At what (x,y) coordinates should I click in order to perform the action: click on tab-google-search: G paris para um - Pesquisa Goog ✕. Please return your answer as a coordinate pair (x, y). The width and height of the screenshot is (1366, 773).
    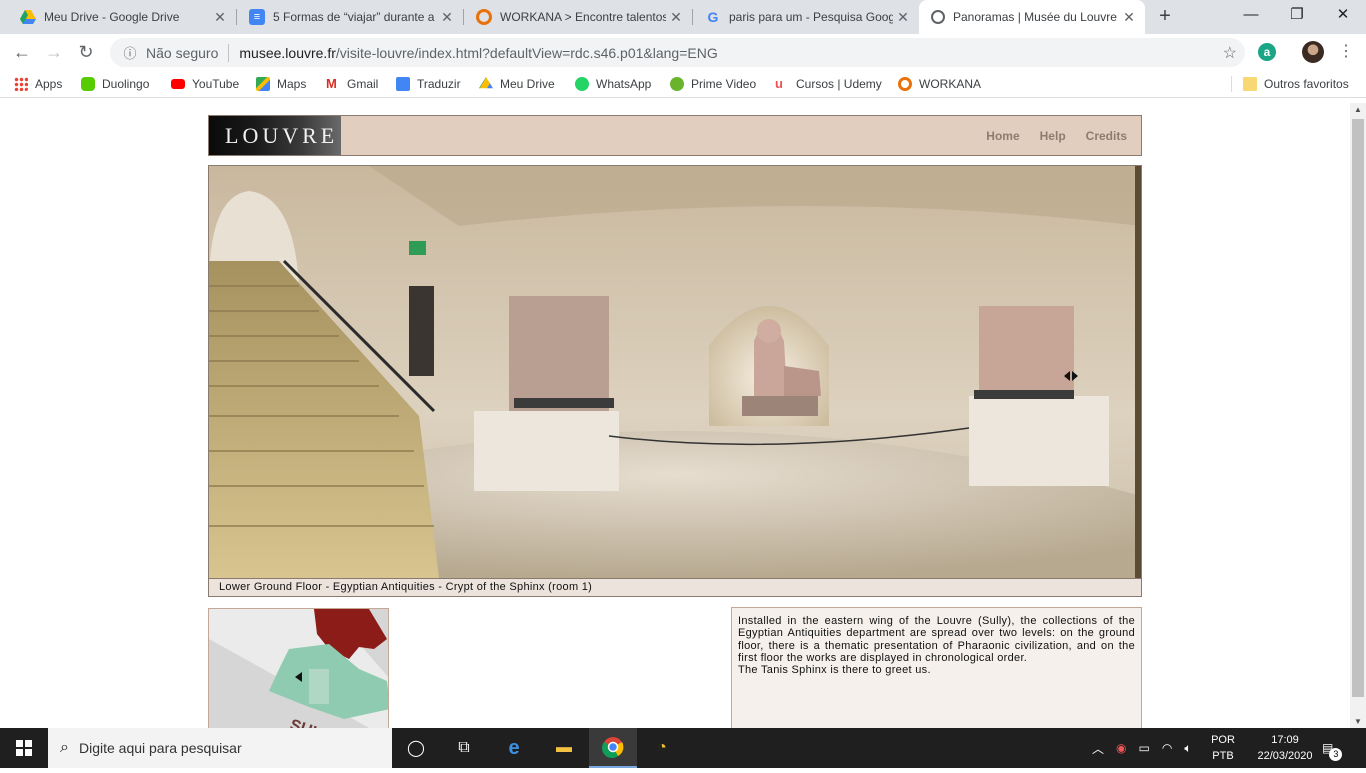
    Looking at the image, I should click on (806, 17).